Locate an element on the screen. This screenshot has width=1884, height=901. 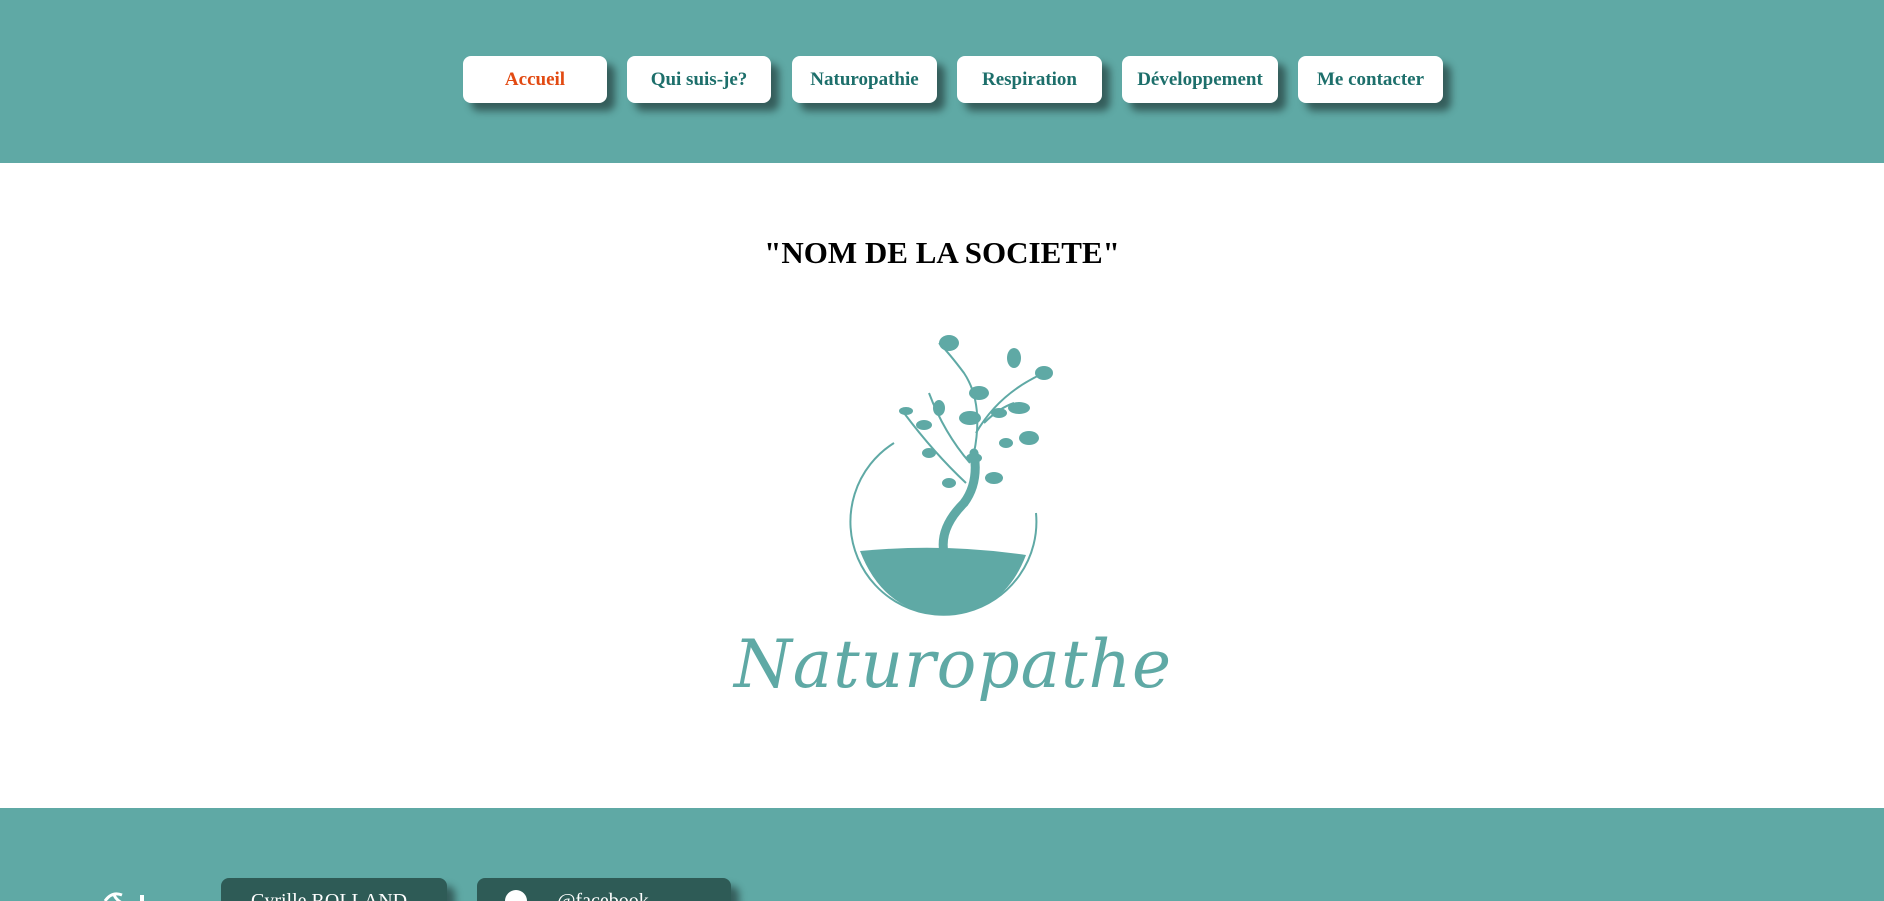
logo-text: Naturopathe is located at coordinates (953, 664).